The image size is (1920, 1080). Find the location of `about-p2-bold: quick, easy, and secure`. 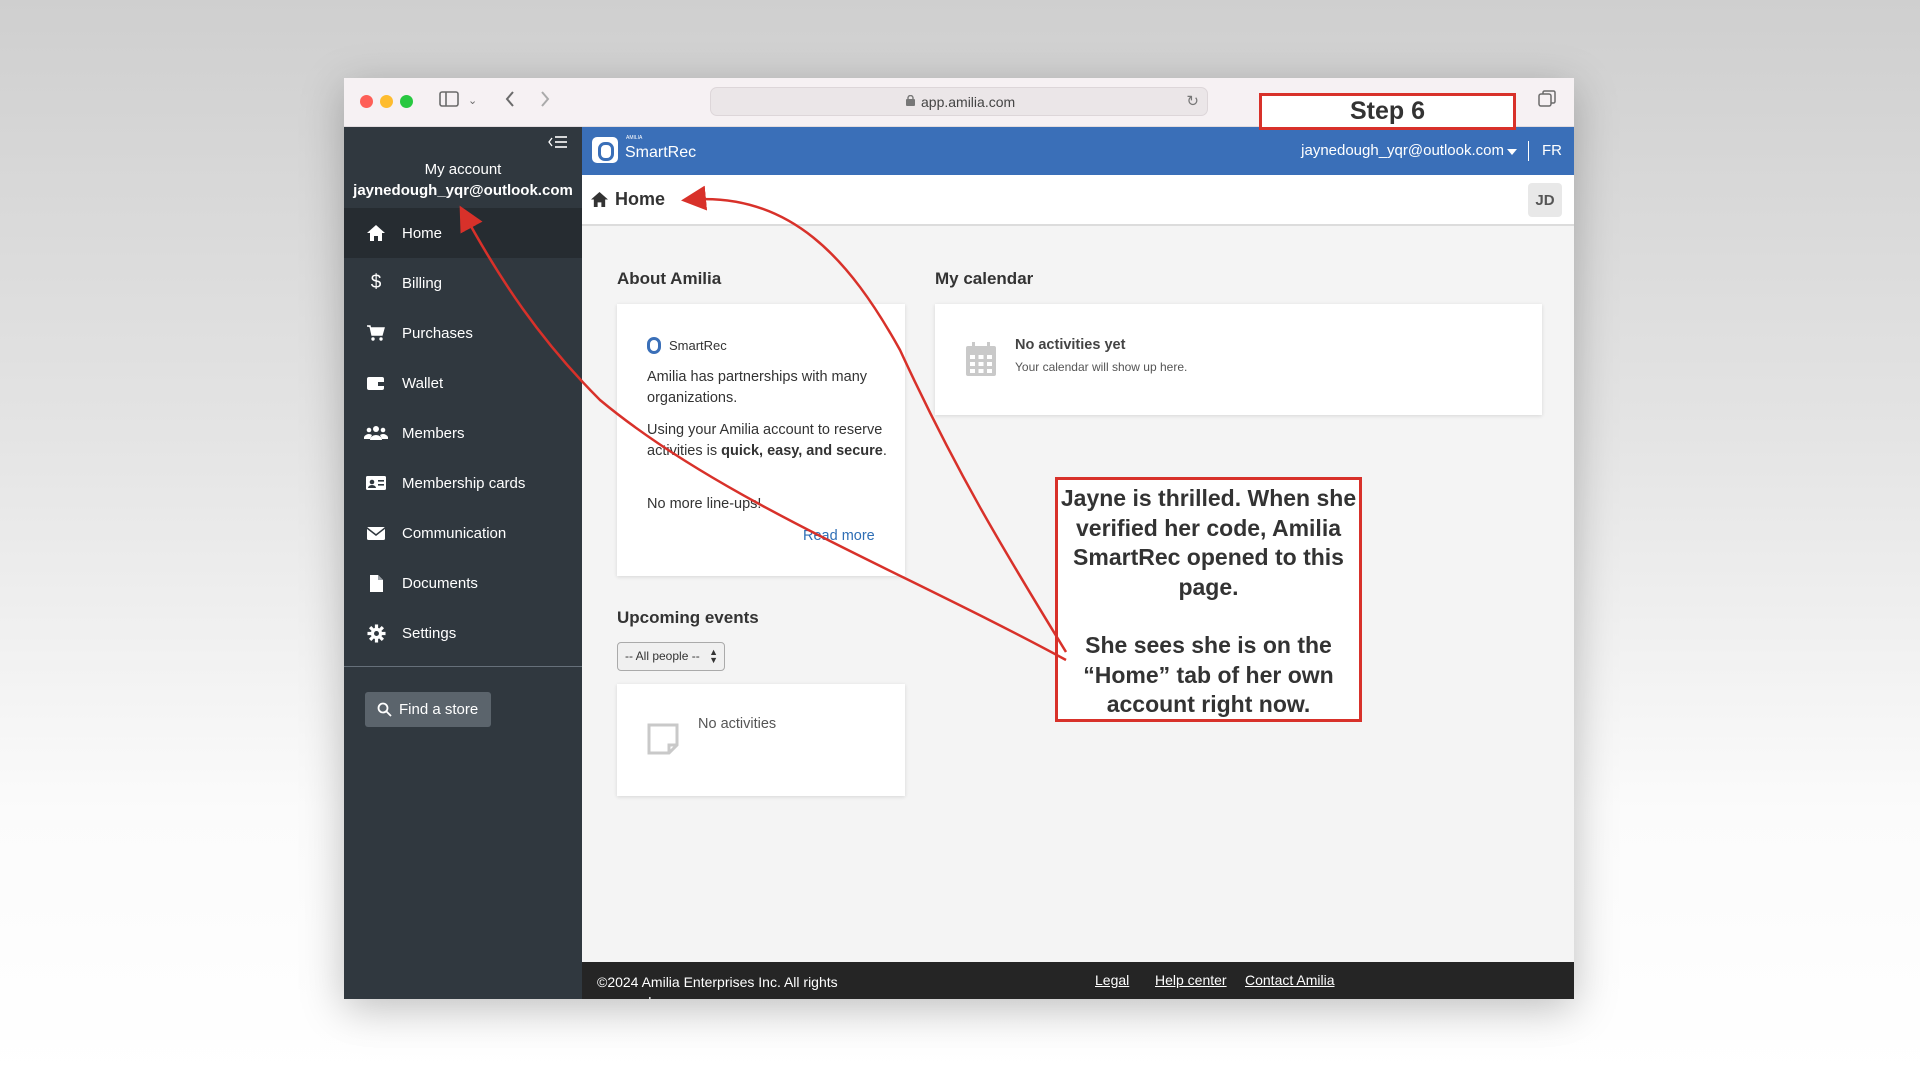

about-p2-bold: quick, easy, and secure is located at coordinates (802, 451).